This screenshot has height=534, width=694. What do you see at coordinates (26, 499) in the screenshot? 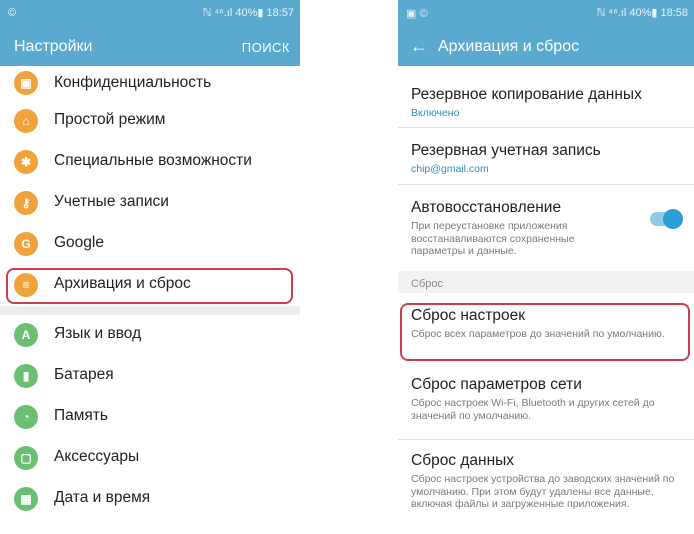
I see `calendar-icon: ▦` at bounding box center [26, 499].